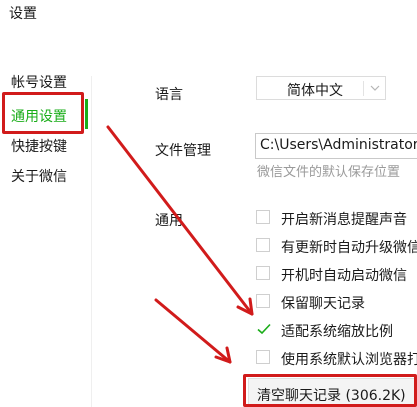 The width and height of the screenshot is (417, 407). Describe the element at coordinates (39, 176) in the screenshot. I see `sidebar-item-about: 关于微信` at that location.